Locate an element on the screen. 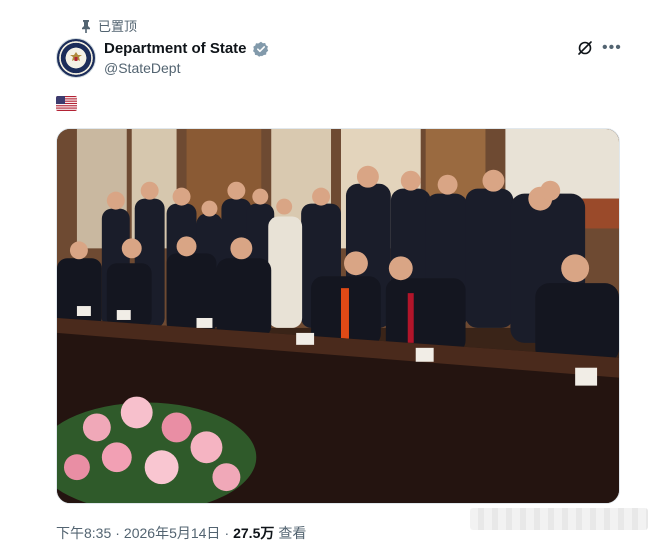  author-handle: @StateDept is located at coordinates (142, 68).